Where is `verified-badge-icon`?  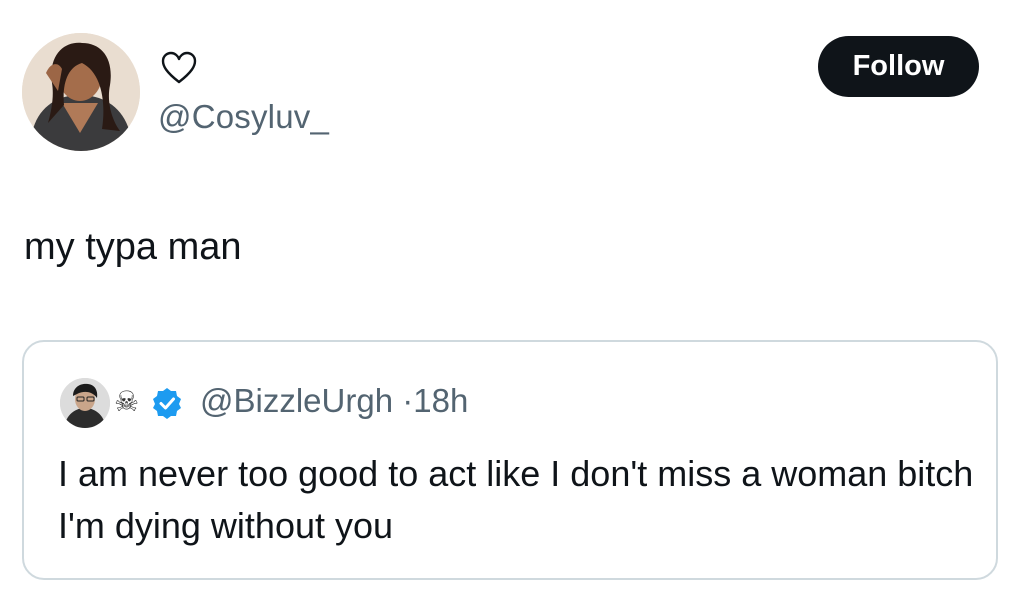 verified-badge-icon is located at coordinates (167, 403).